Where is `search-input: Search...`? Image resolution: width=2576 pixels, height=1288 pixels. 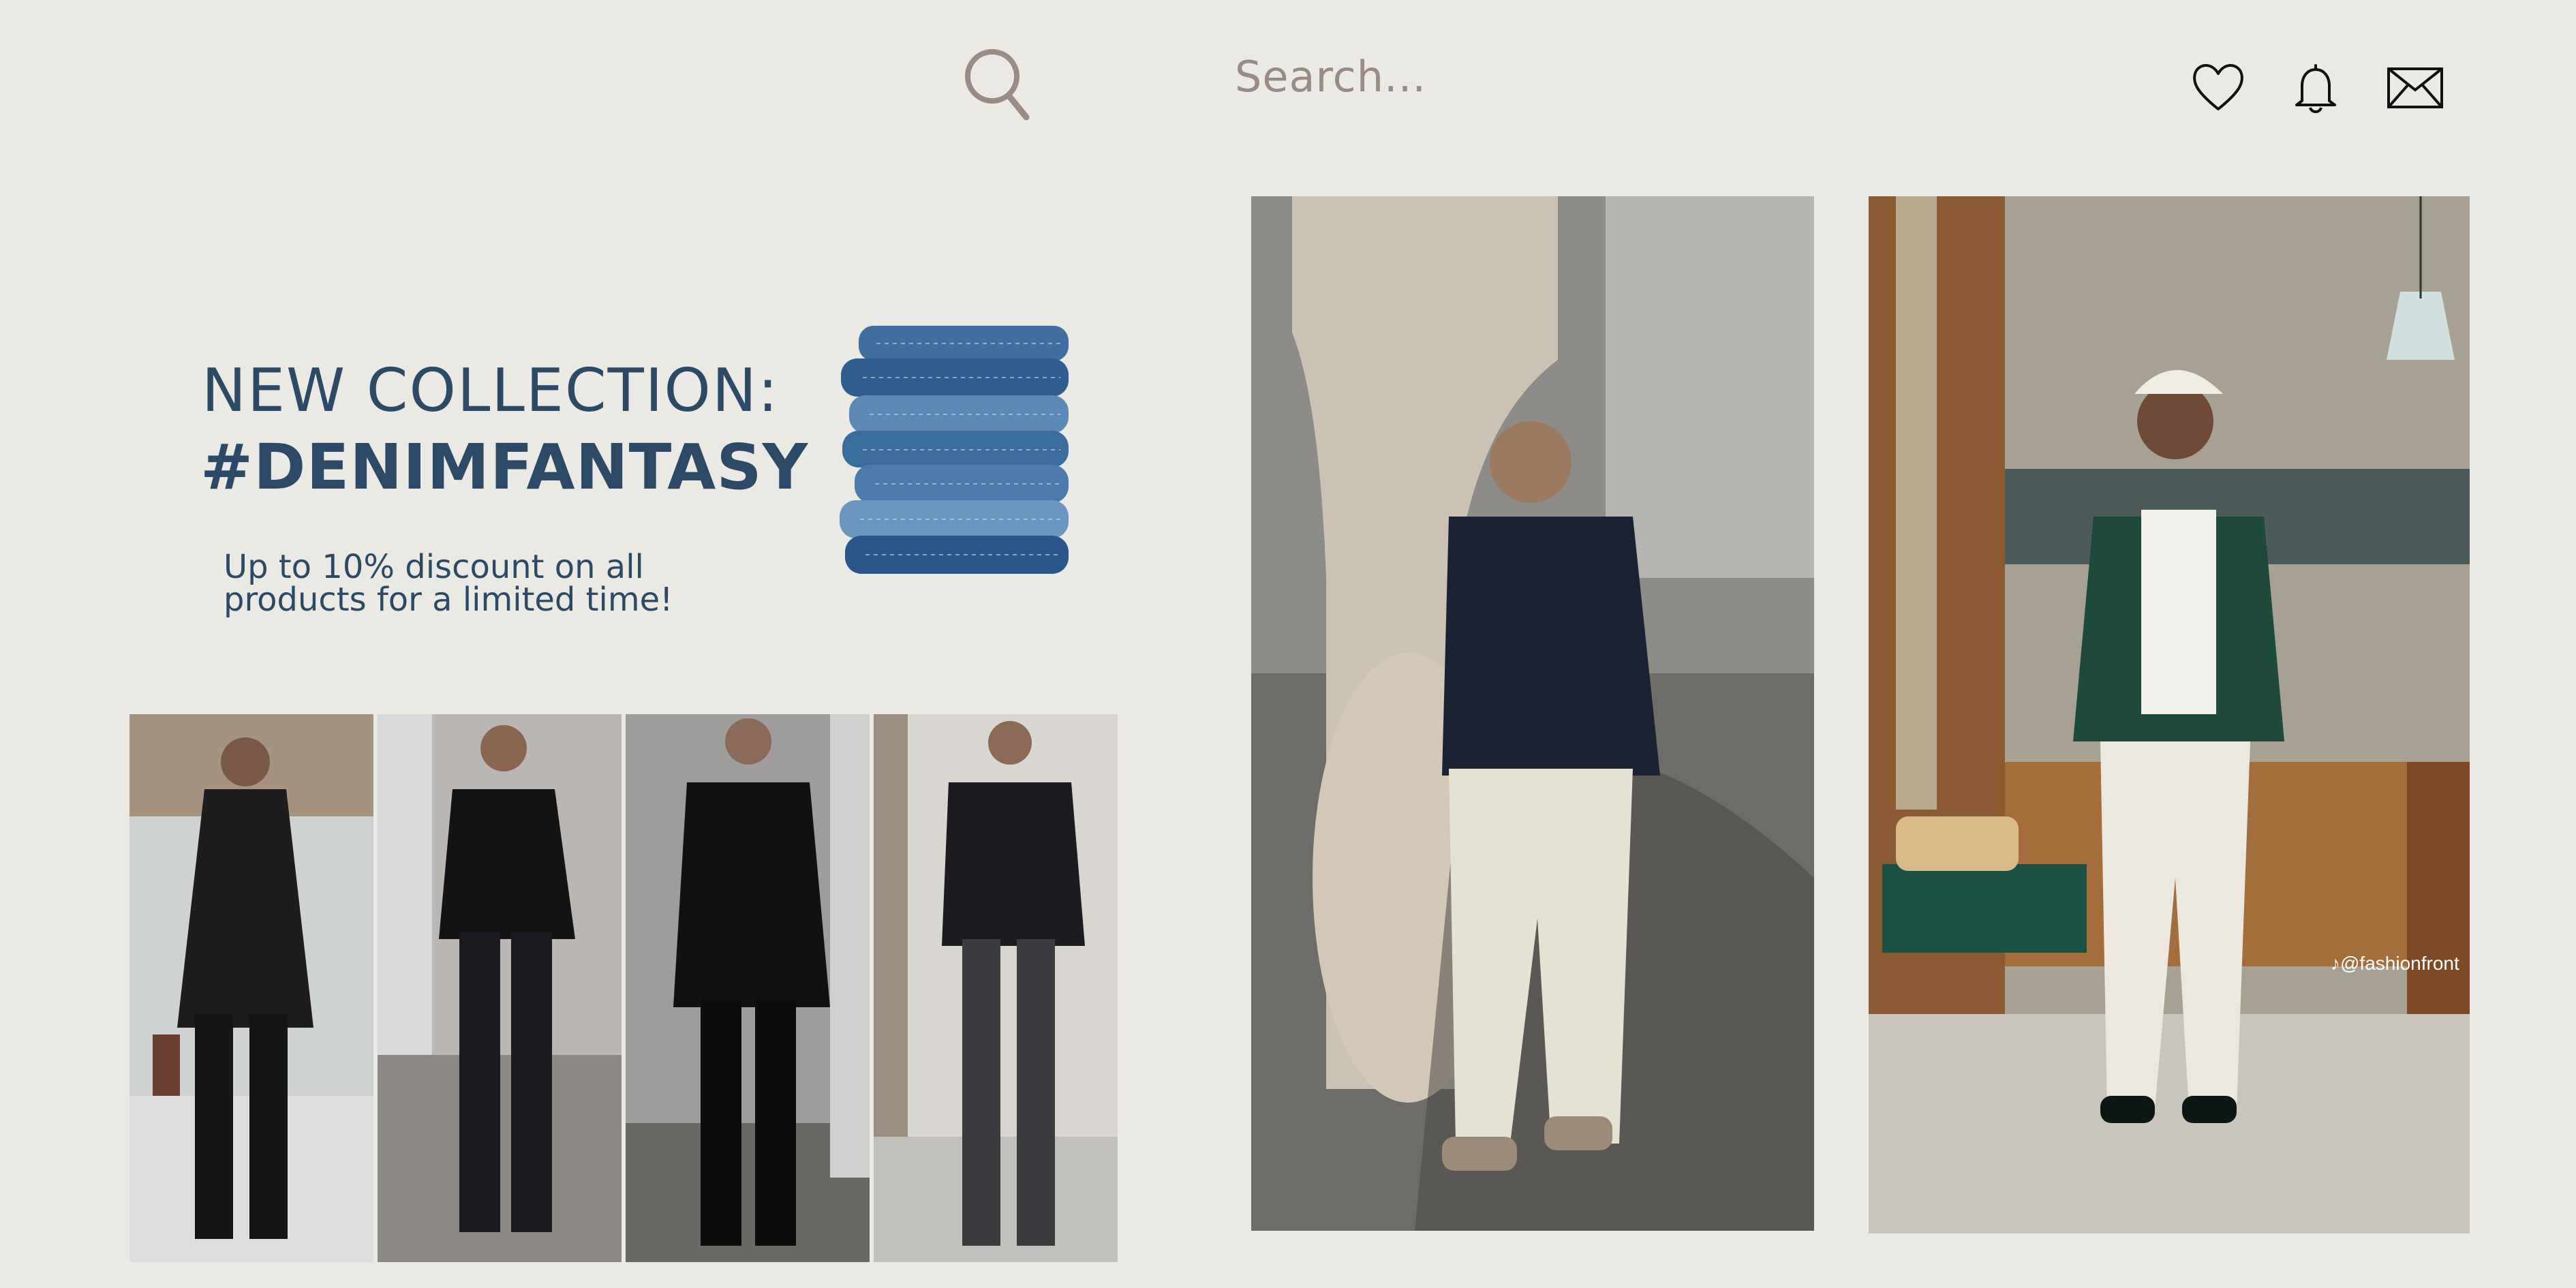
search-input: Search... is located at coordinates (1330, 77).